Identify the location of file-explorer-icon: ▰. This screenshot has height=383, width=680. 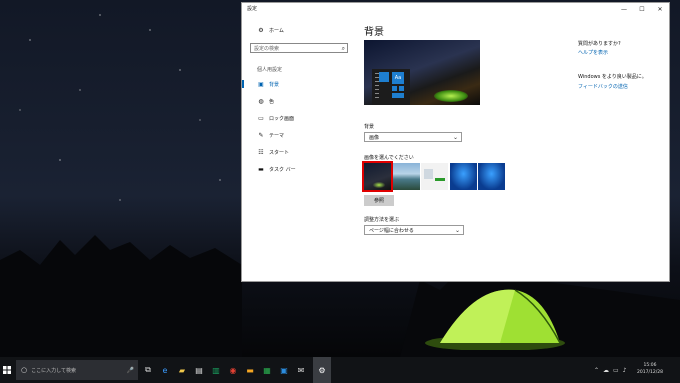
(182, 370).